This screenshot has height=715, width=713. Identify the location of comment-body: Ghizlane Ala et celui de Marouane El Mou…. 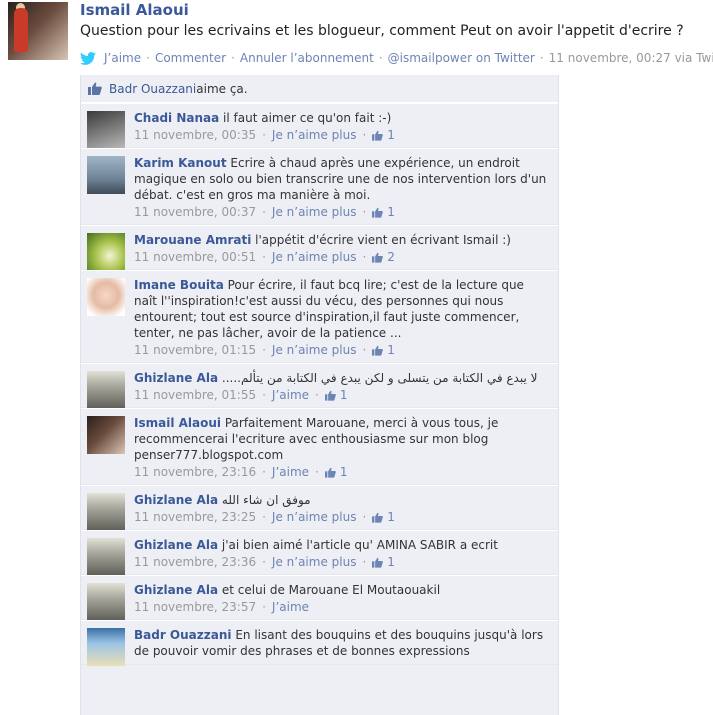
(342, 590).